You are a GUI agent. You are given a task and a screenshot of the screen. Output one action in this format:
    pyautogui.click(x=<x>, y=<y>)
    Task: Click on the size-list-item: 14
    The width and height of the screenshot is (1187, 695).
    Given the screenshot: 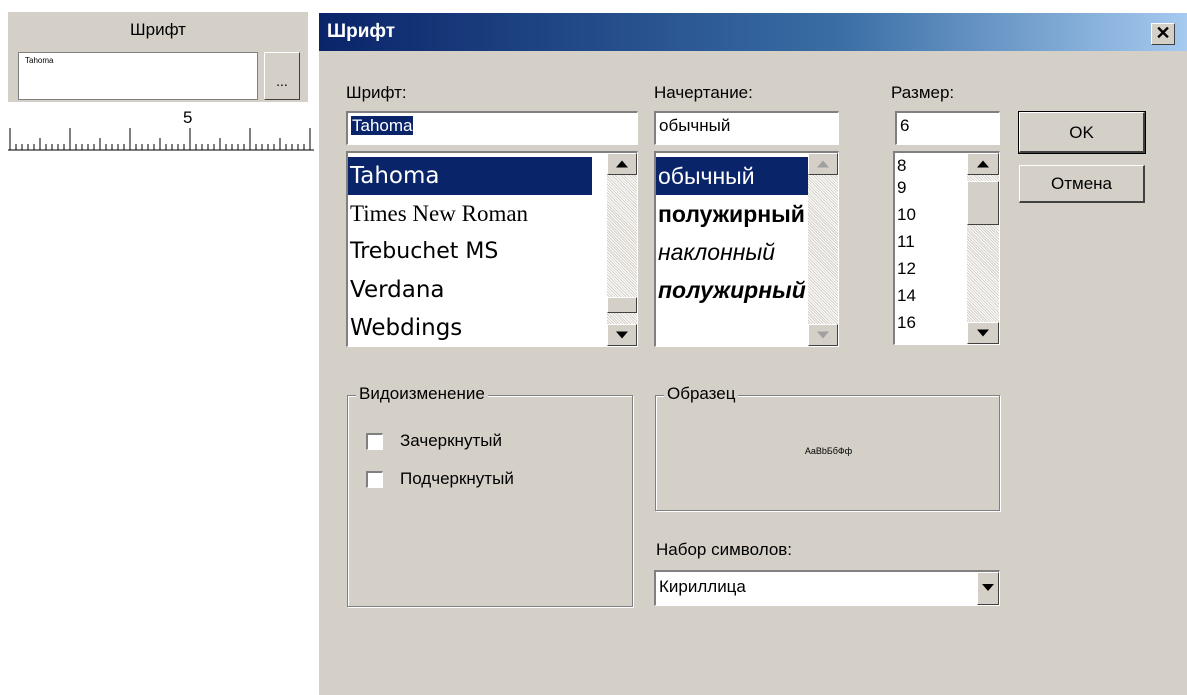 What is the action you would take?
    pyautogui.click(x=905, y=296)
    